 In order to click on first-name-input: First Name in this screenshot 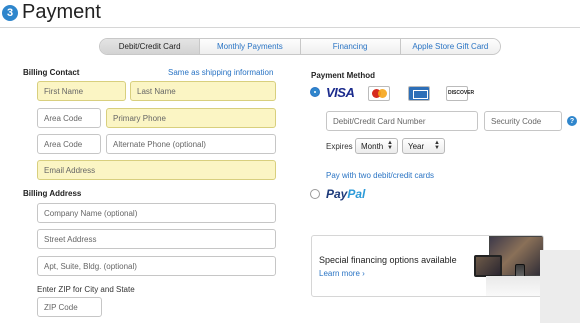, I will do `click(81, 91)`.